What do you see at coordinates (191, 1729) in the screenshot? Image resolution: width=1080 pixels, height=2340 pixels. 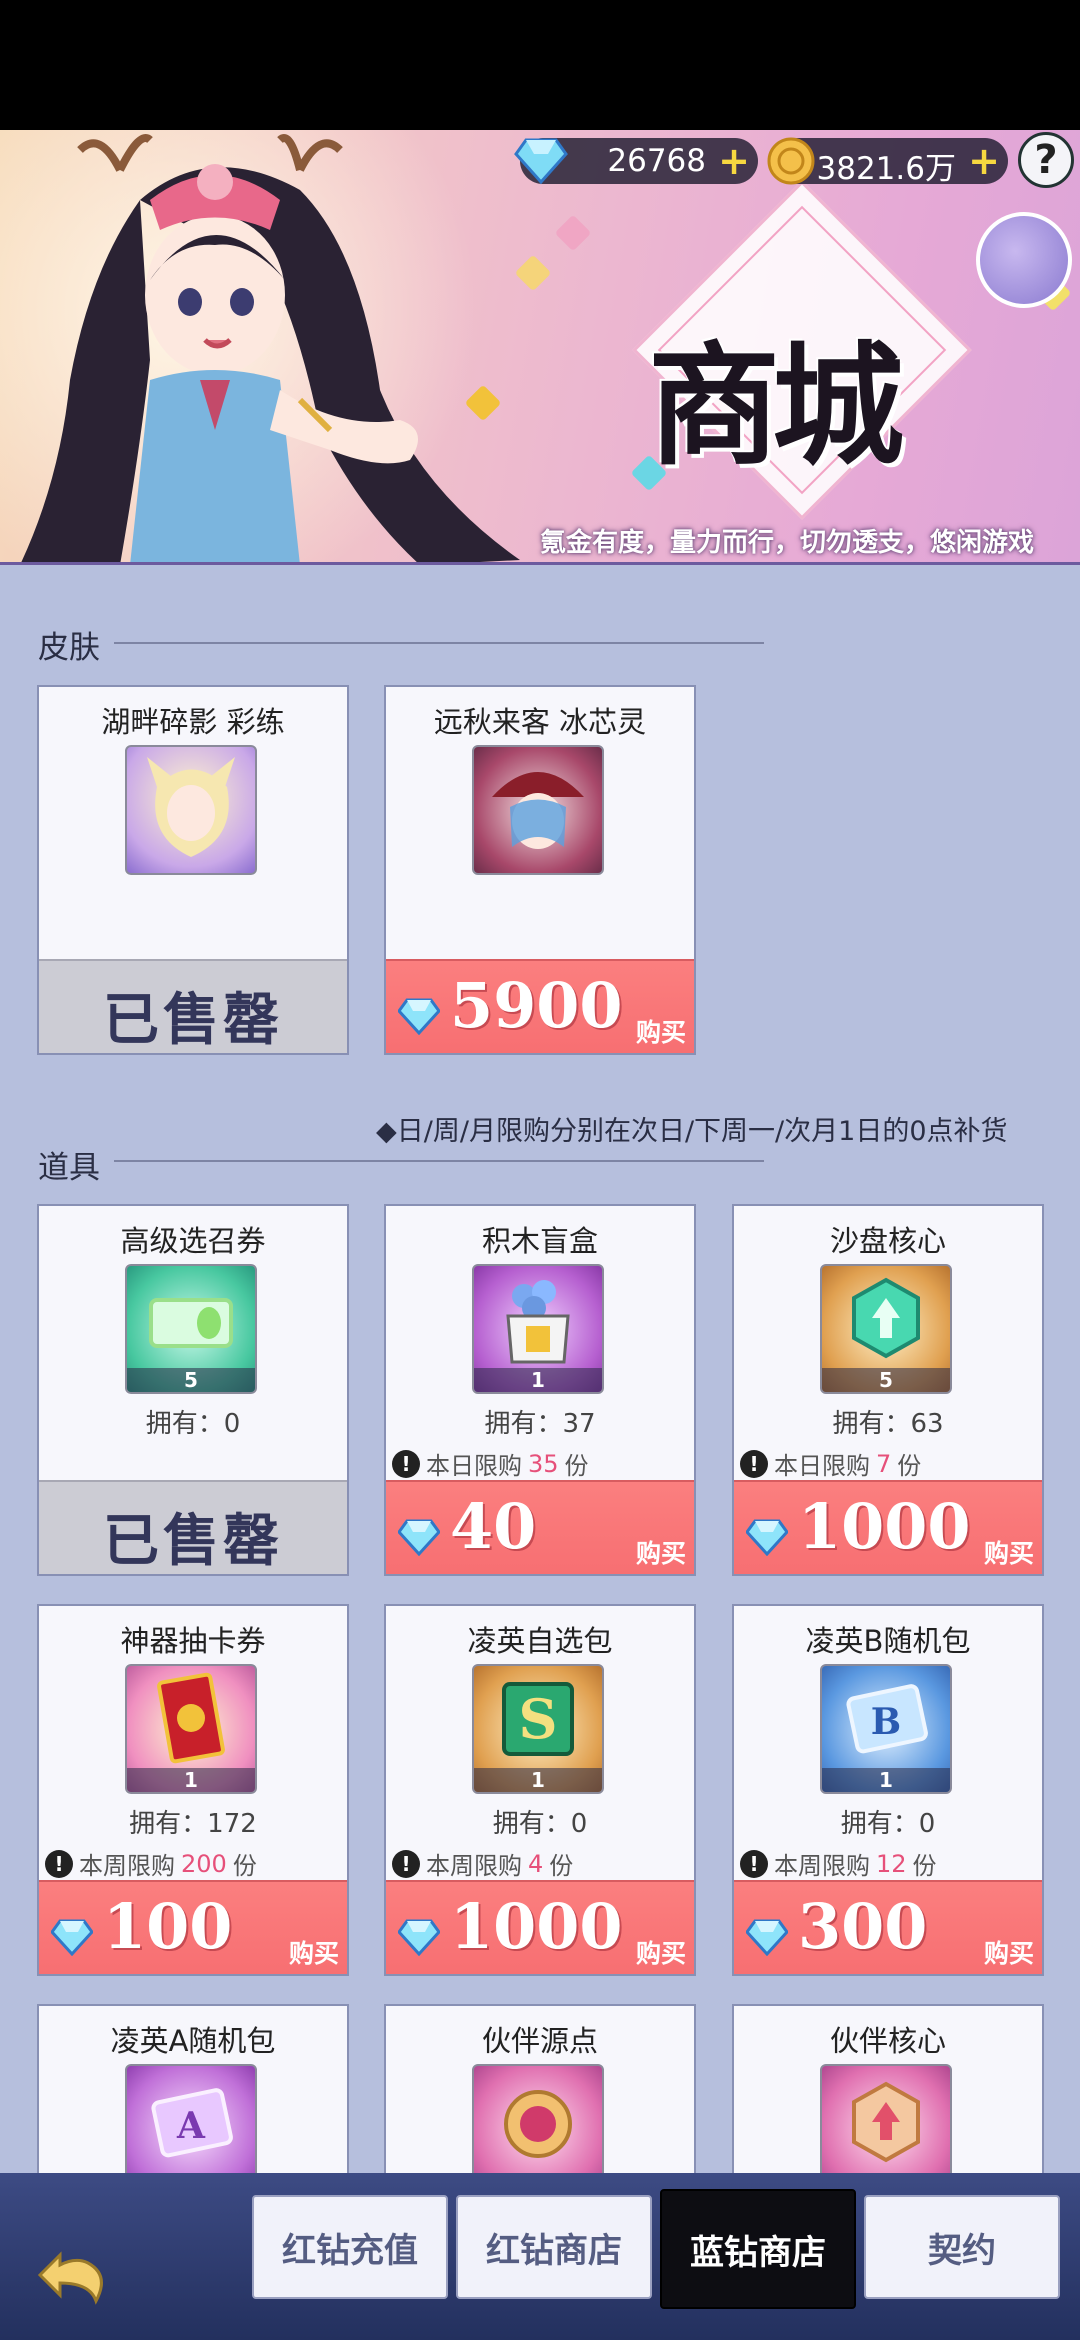 I see `artifact-card-icon: 1` at bounding box center [191, 1729].